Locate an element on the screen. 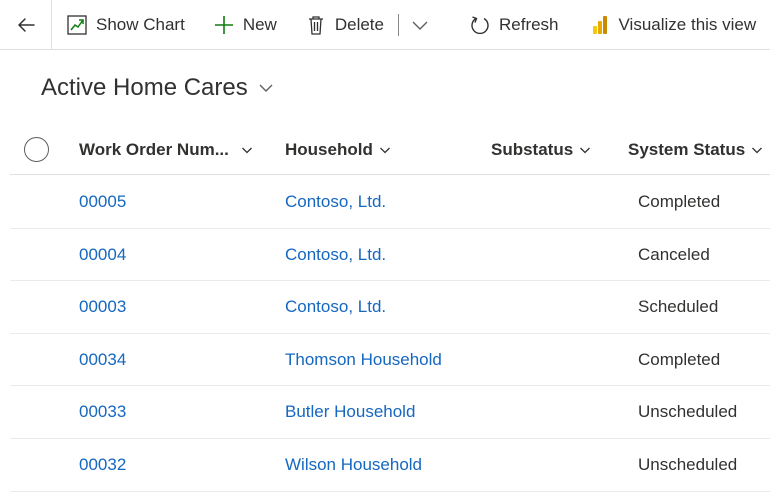 The height and width of the screenshot is (492, 770). column-header-system-status: System Status is located at coordinates (695, 149).